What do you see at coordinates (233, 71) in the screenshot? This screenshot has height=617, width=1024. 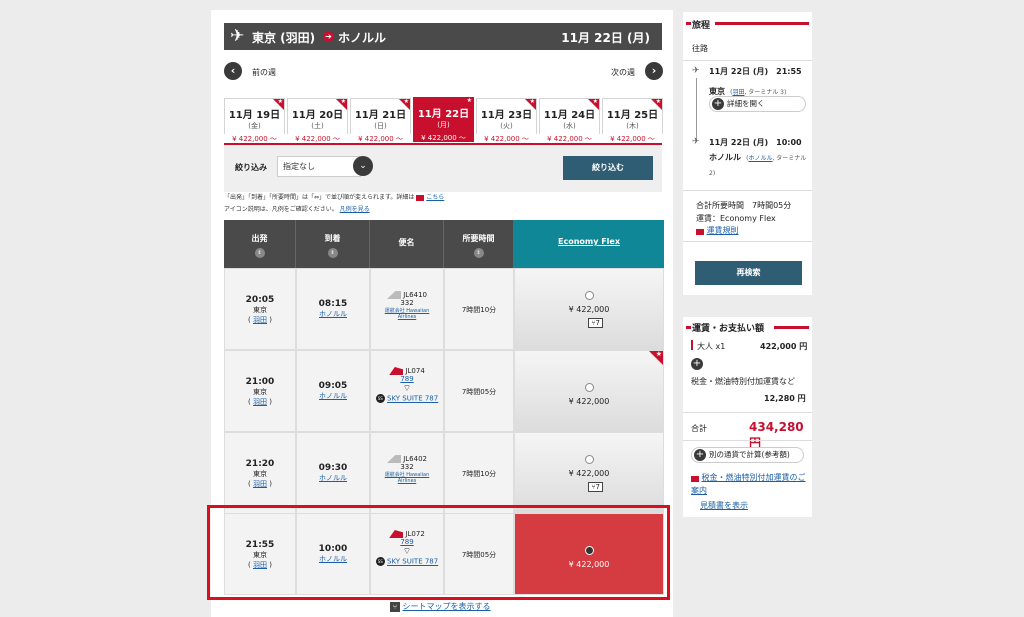 I see `prev-week-button: ‹` at bounding box center [233, 71].